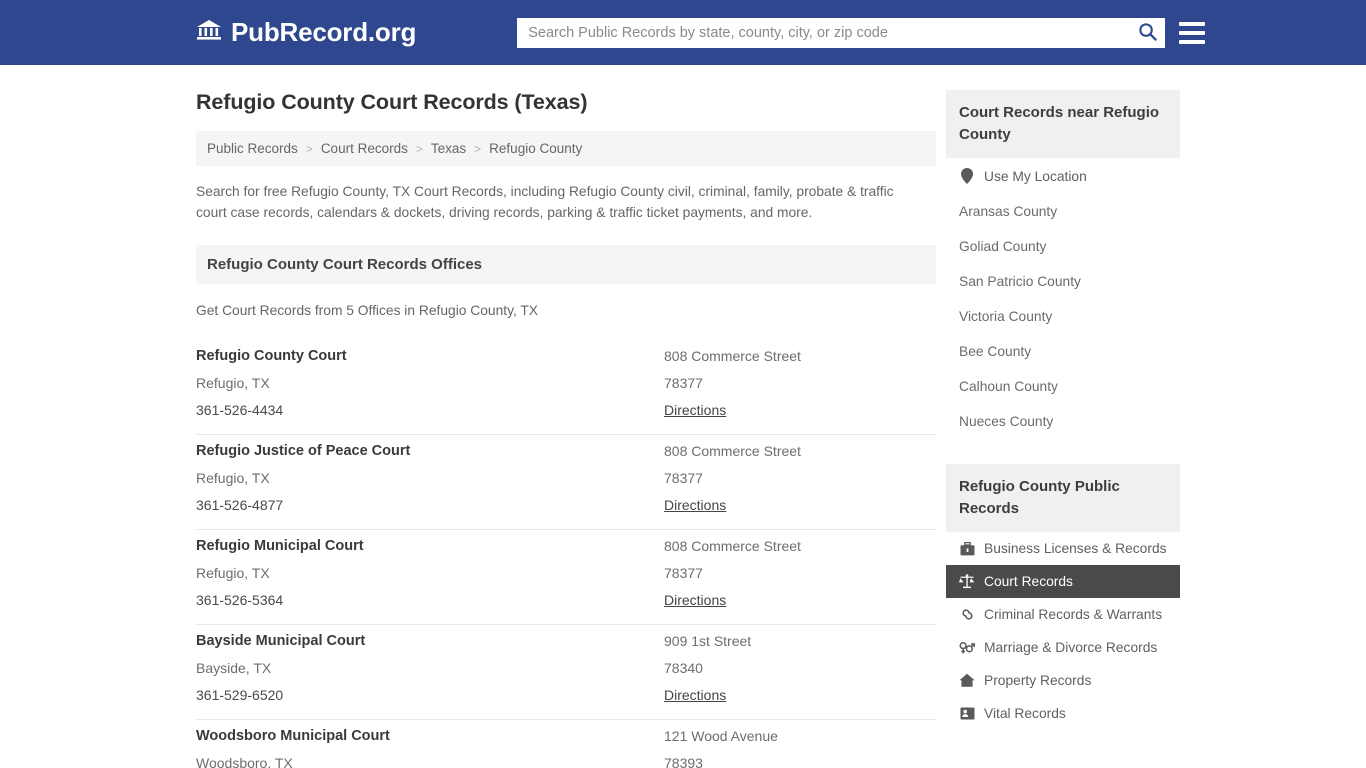 The width and height of the screenshot is (1366, 768). Describe the element at coordinates (324, 32) in the screenshot. I see `site-logo-text: PubRecord.org` at that location.